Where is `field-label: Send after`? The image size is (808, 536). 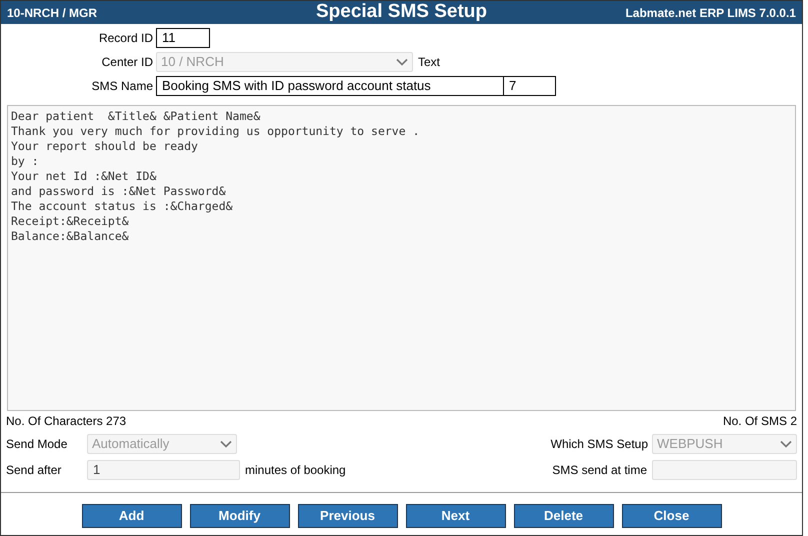
field-label: Send after is located at coordinates (34, 470).